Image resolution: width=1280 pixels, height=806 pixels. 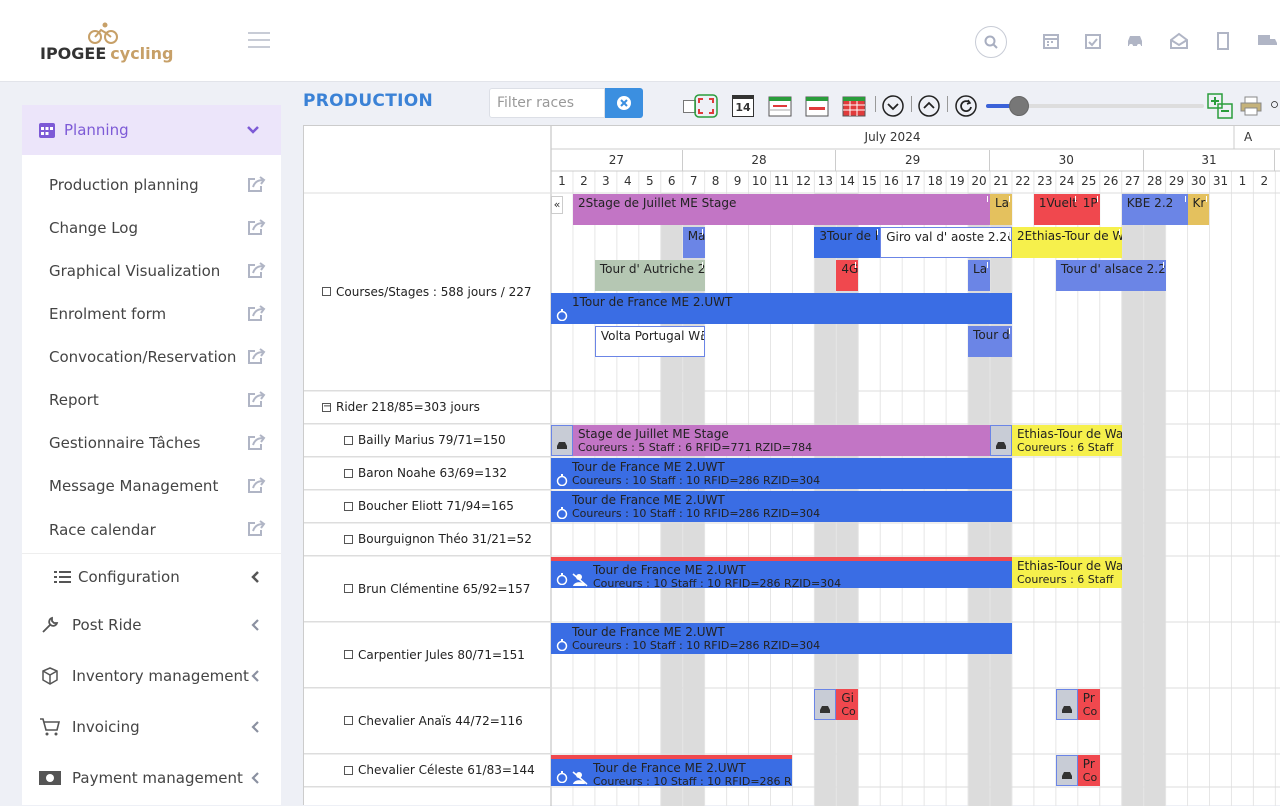 I want to click on race-bar: 3Tour de l, so click(x=847, y=242).